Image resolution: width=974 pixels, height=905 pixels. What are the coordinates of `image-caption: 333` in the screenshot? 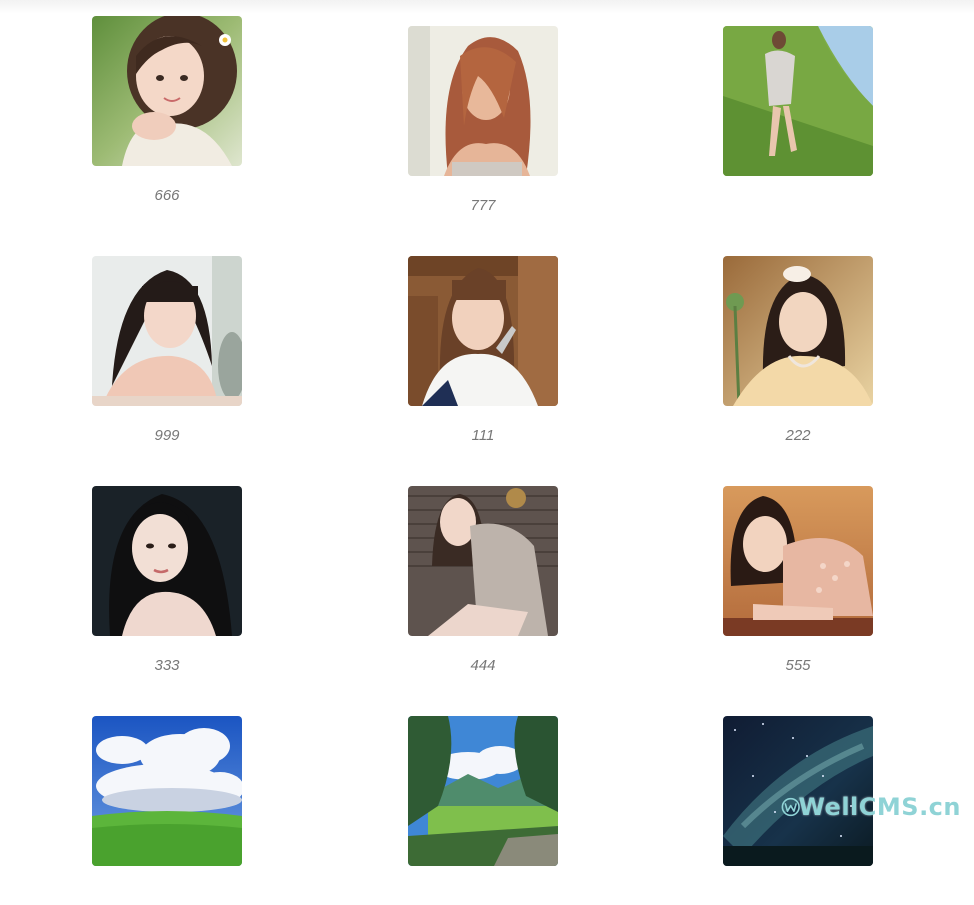 It's located at (167, 666).